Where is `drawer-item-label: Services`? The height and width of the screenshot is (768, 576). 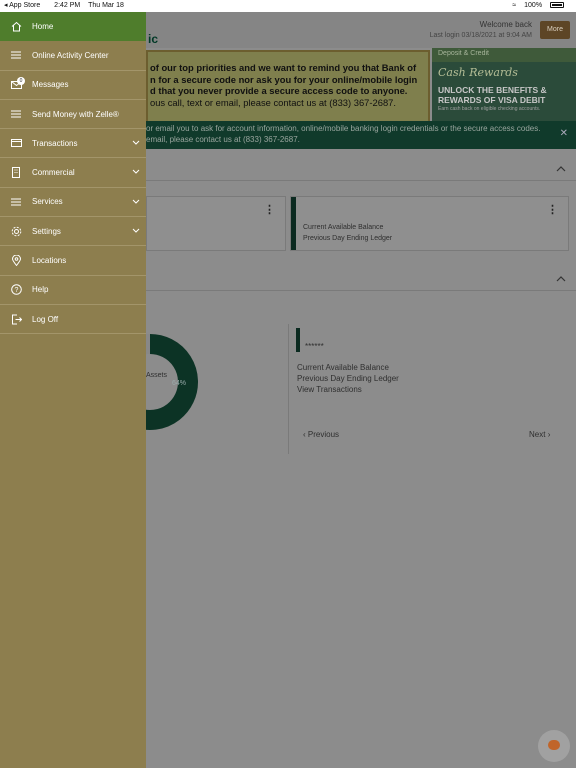 drawer-item-label: Services is located at coordinates (47, 202).